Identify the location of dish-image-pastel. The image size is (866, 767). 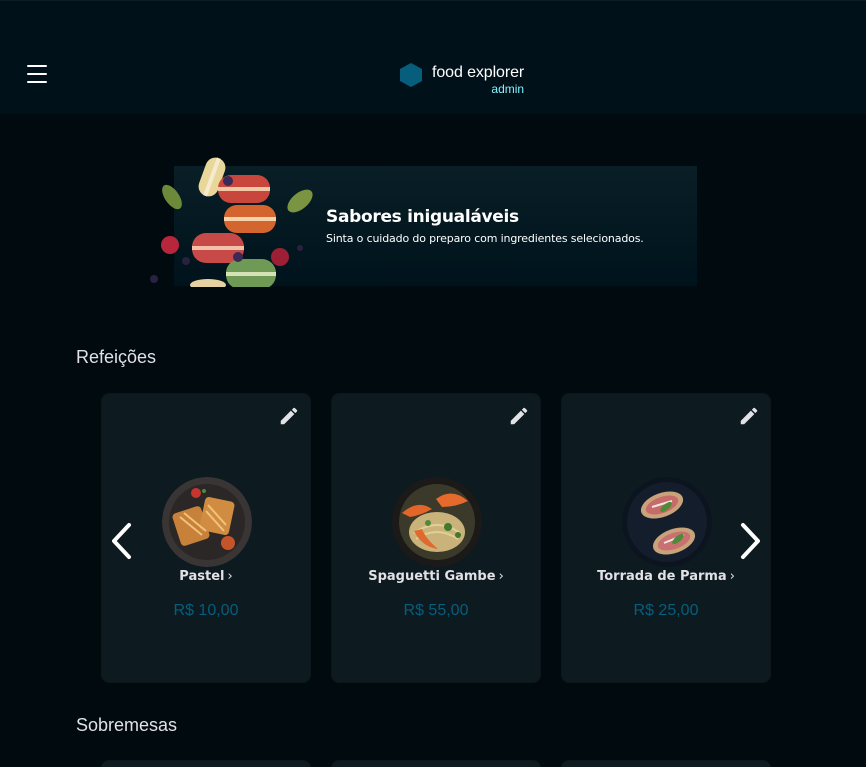
(207, 522).